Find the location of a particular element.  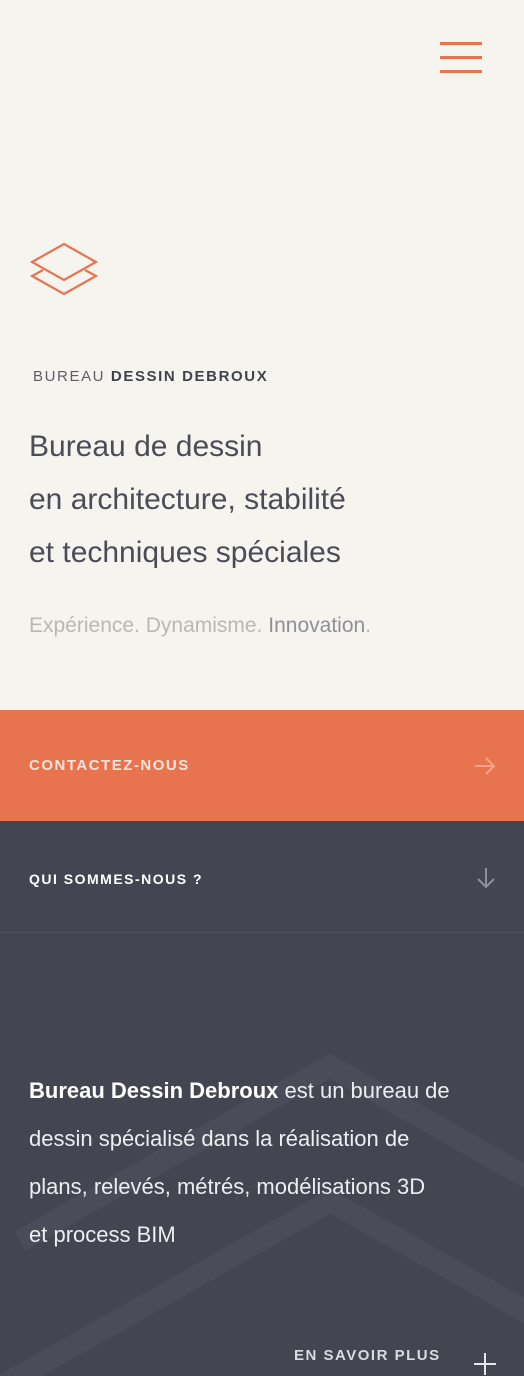

arrow-right-icon is located at coordinates (485, 766).